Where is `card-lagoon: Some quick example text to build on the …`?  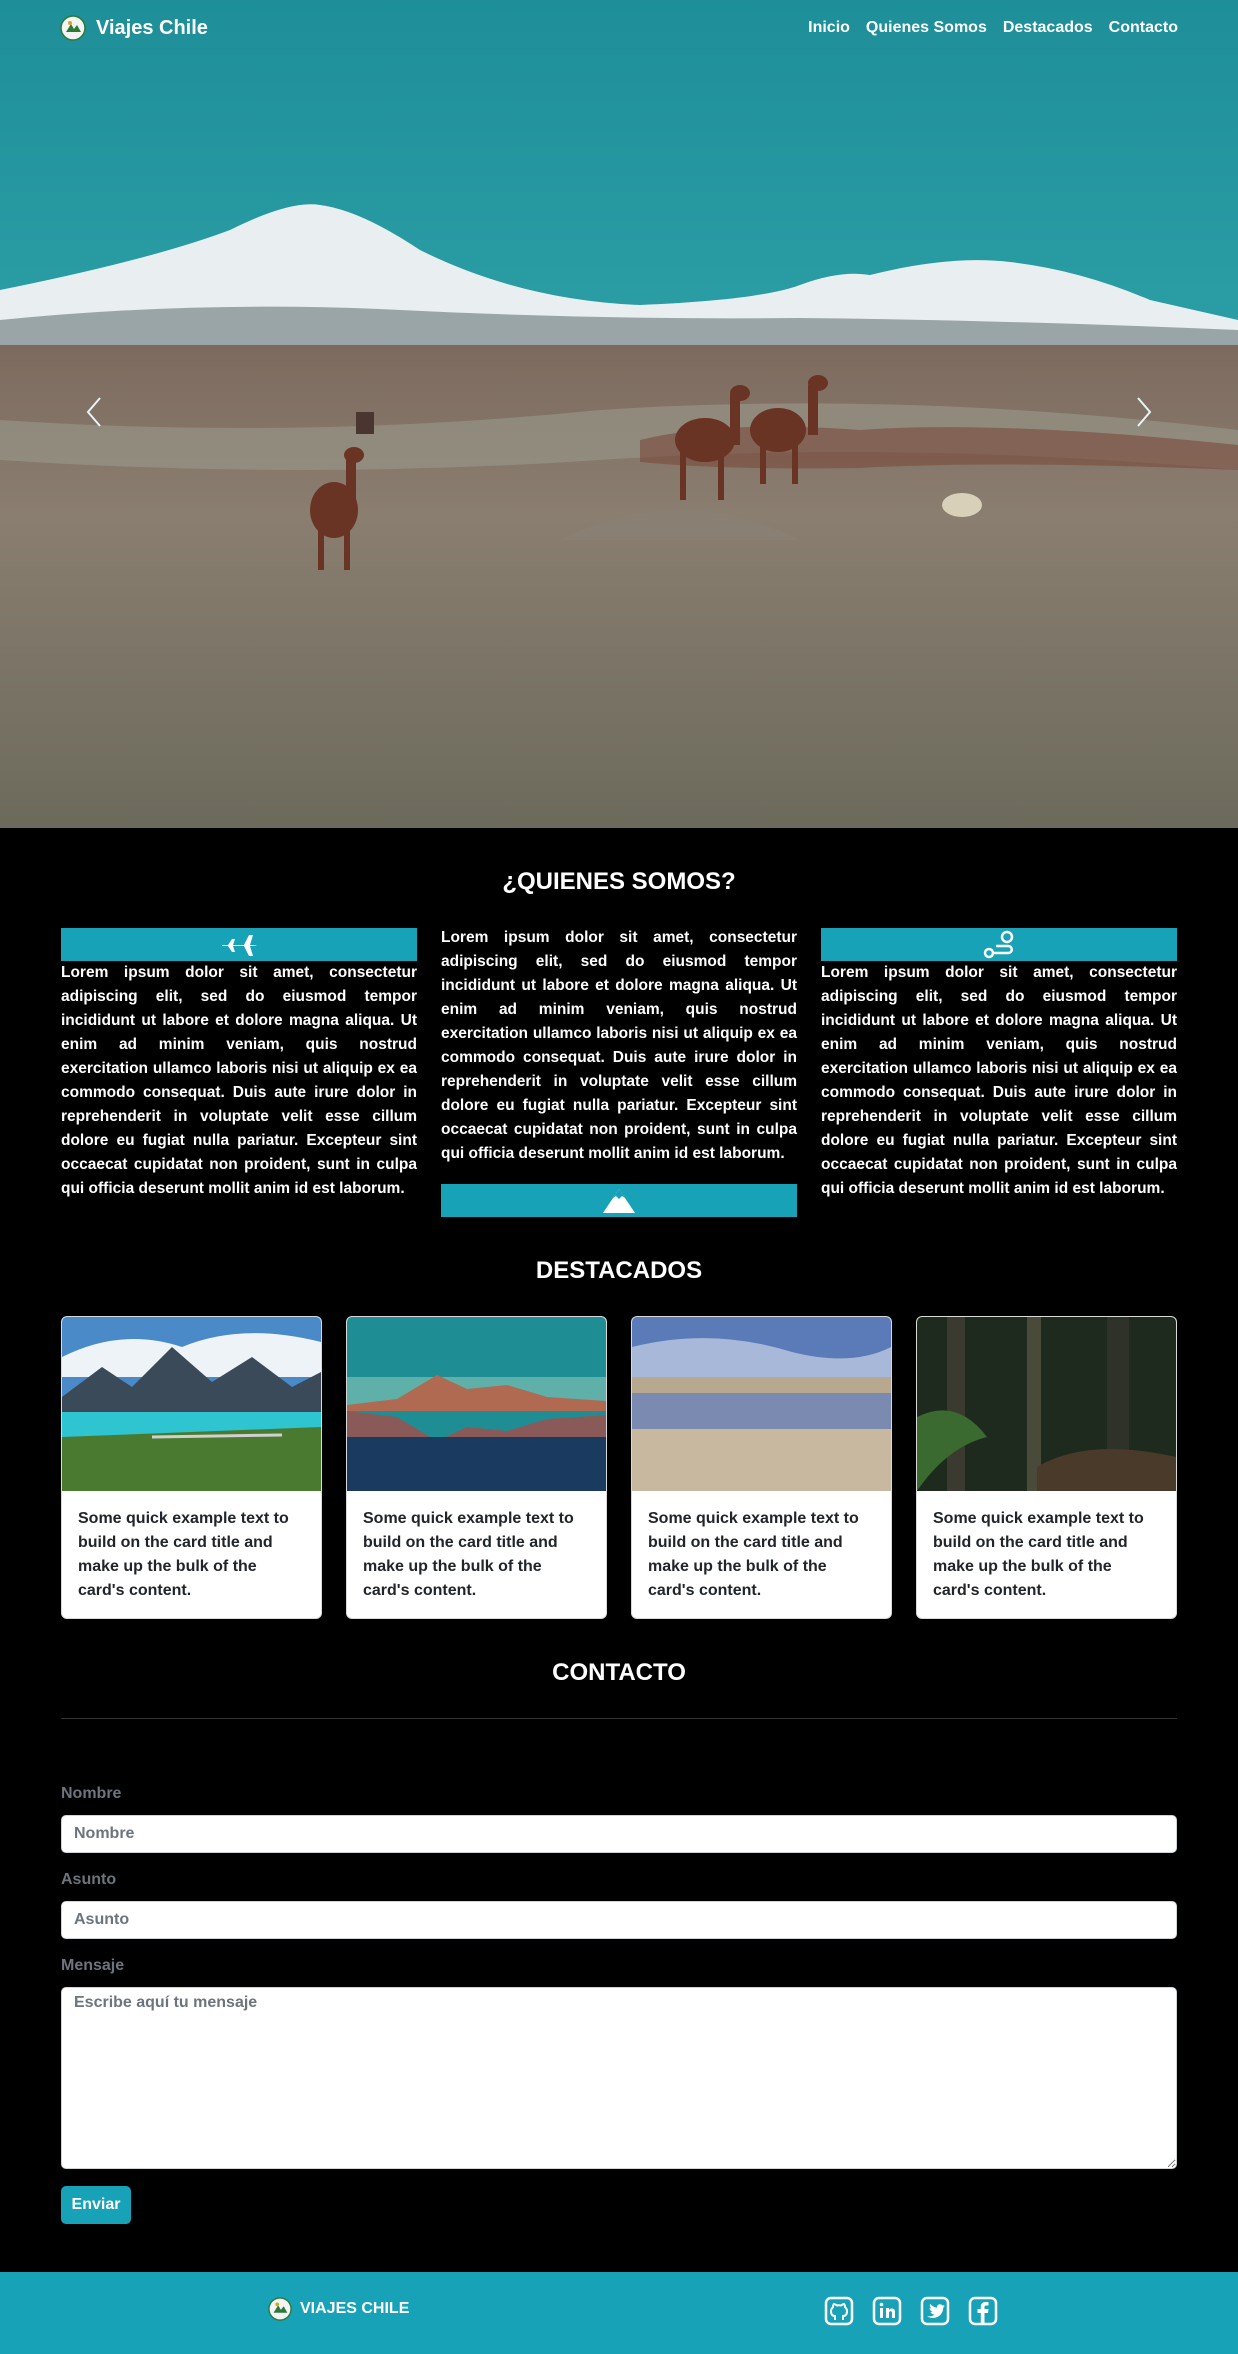 card-lagoon: Some quick example text to build on the … is located at coordinates (476, 1467).